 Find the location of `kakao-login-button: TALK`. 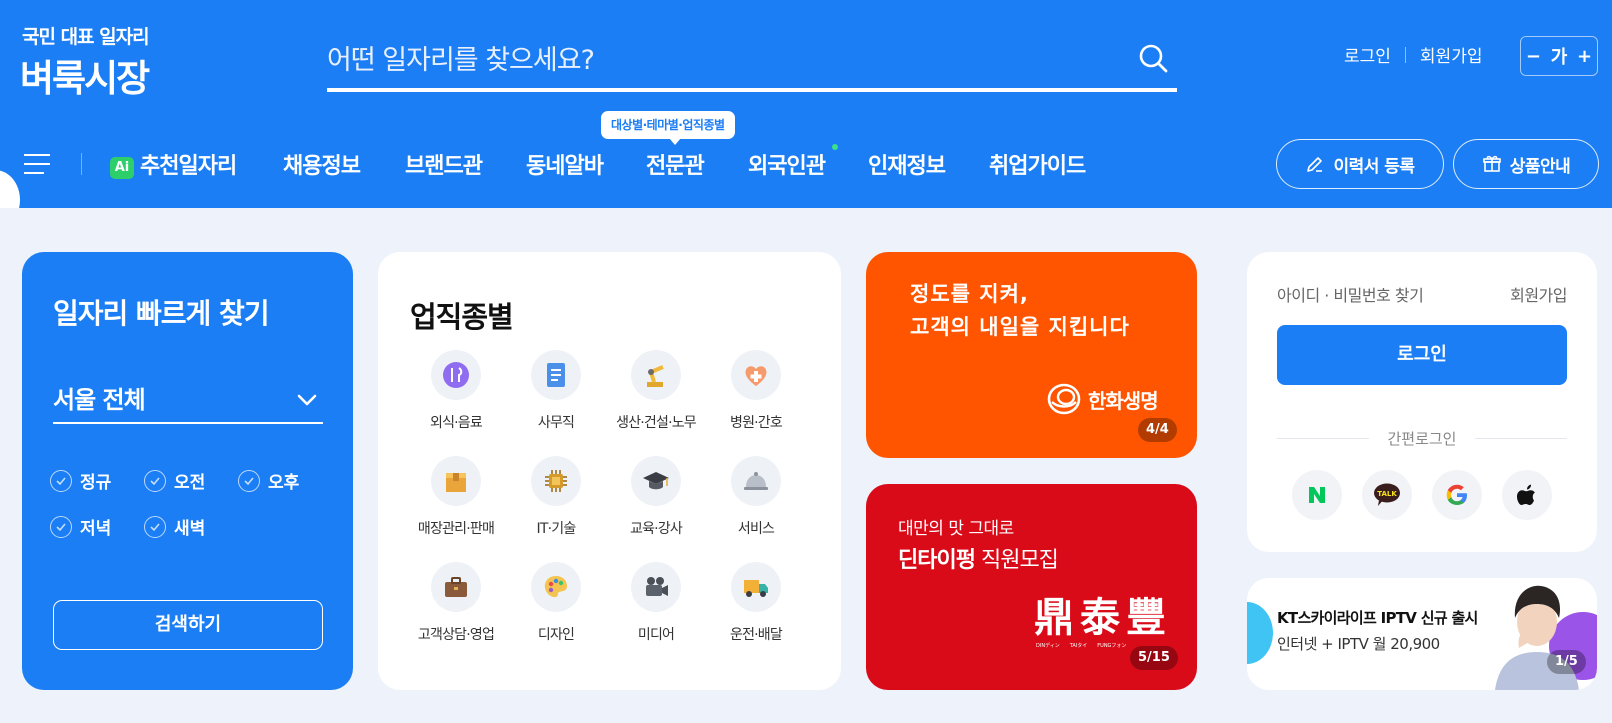

kakao-login-button: TALK is located at coordinates (1387, 495).